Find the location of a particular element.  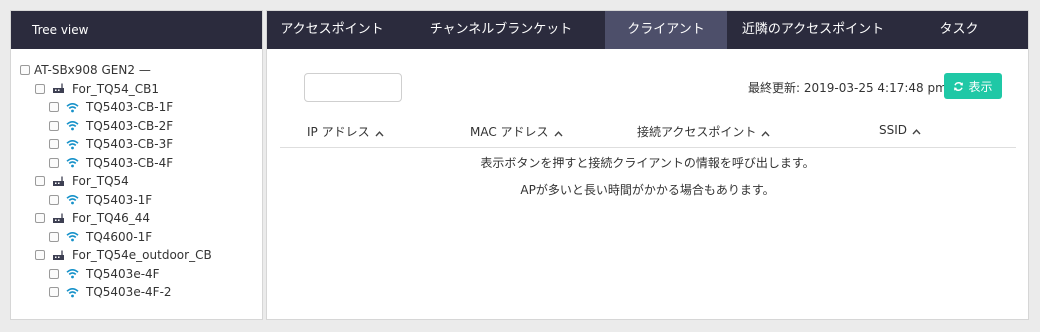

tree-ap-label: TQ5403e-4F is located at coordinates (123, 274).